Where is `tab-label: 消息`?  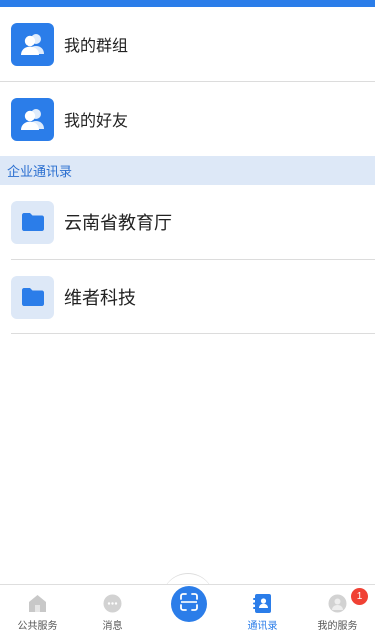
tab-label: 消息 is located at coordinates (112, 625).